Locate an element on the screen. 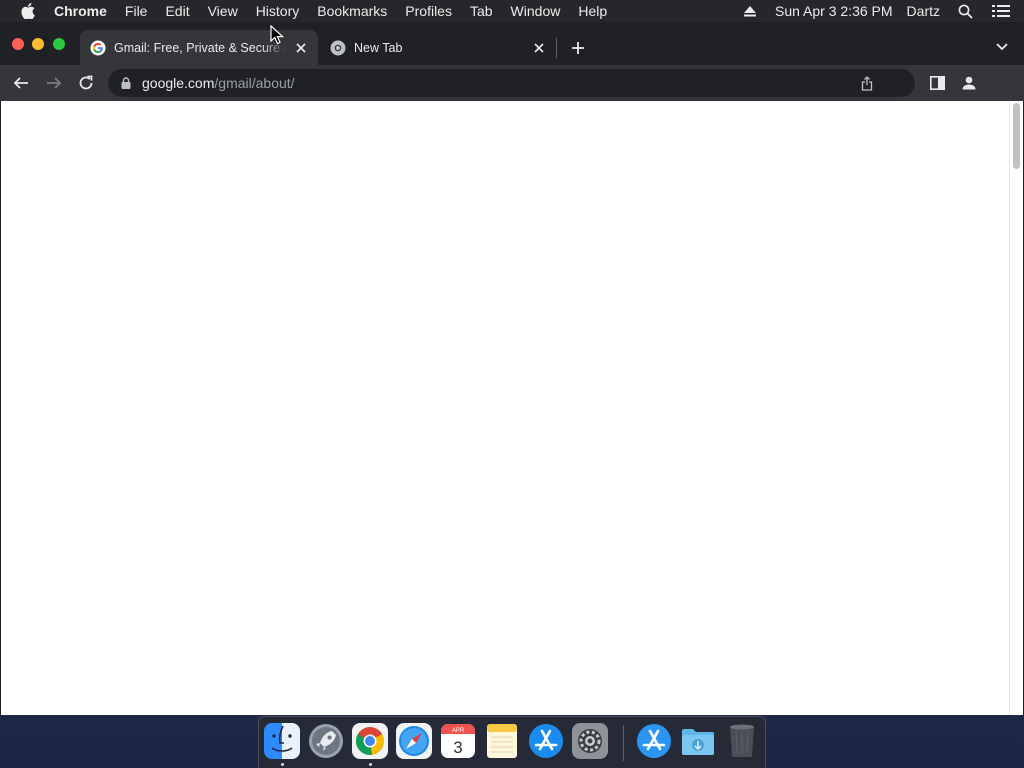  menu-history: History is located at coordinates (278, 11).